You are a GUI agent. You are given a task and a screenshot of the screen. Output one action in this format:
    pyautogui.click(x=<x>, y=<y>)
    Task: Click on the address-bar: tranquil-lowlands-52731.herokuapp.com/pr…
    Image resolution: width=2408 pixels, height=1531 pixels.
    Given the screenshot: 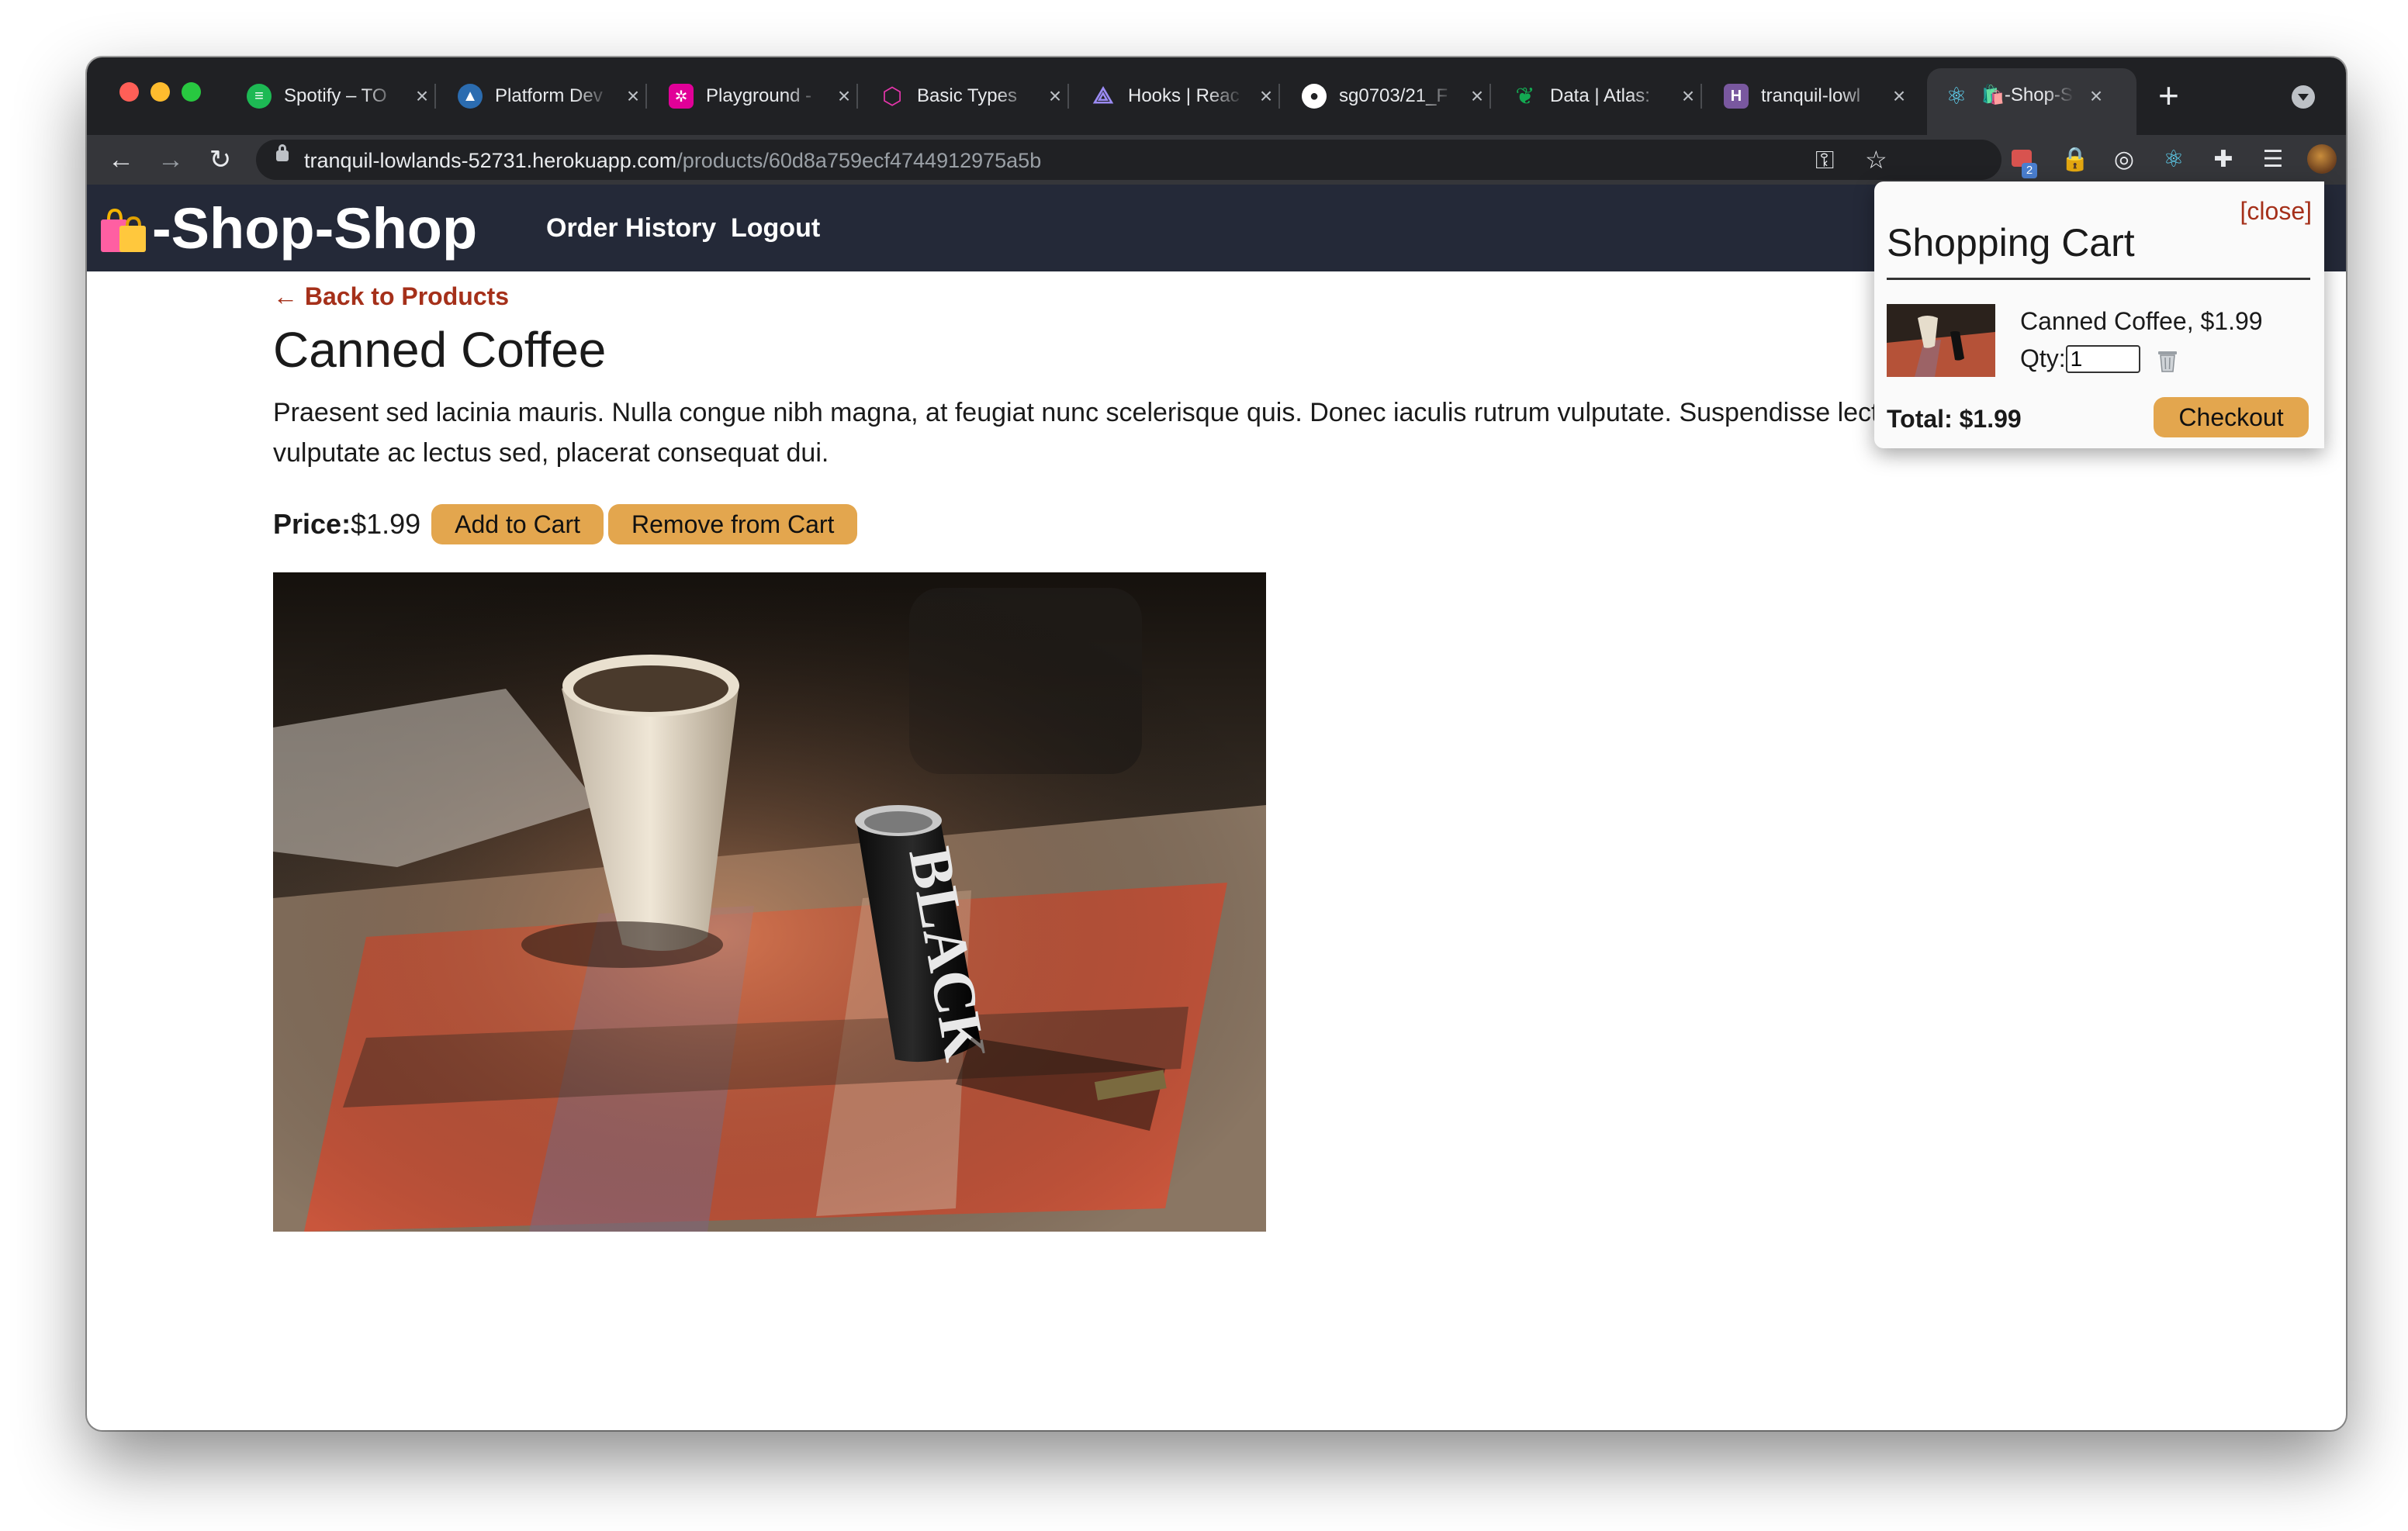 What is the action you would take?
    pyautogui.click(x=1128, y=160)
    